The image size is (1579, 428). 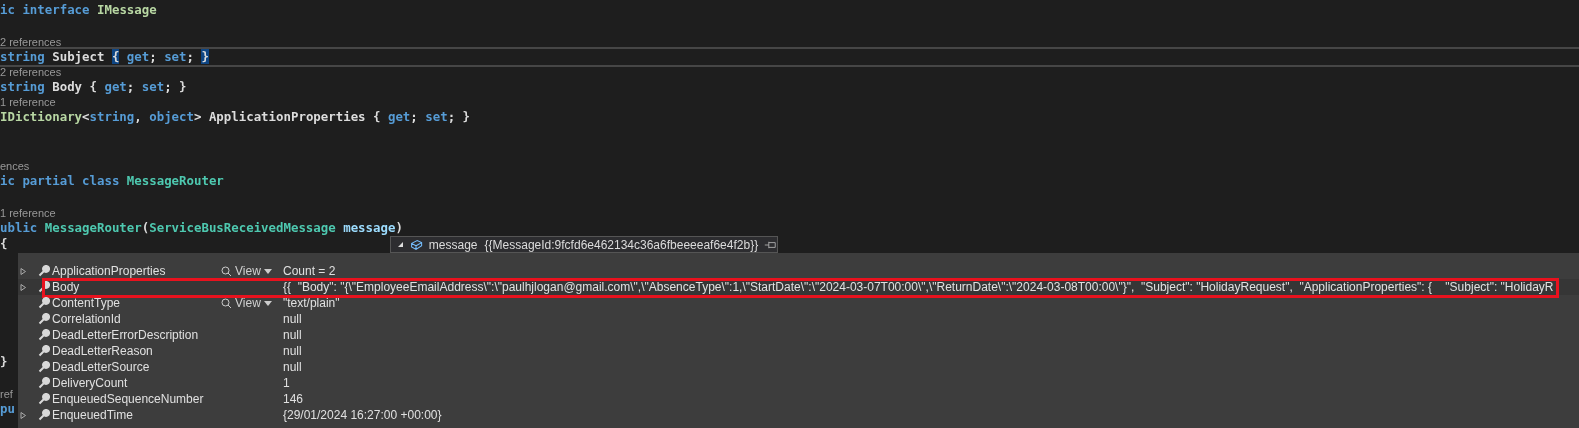 What do you see at coordinates (126, 335) in the screenshot?
I see `property-name: DeadLetterErrorDescription` at bounding box center [126, 335].